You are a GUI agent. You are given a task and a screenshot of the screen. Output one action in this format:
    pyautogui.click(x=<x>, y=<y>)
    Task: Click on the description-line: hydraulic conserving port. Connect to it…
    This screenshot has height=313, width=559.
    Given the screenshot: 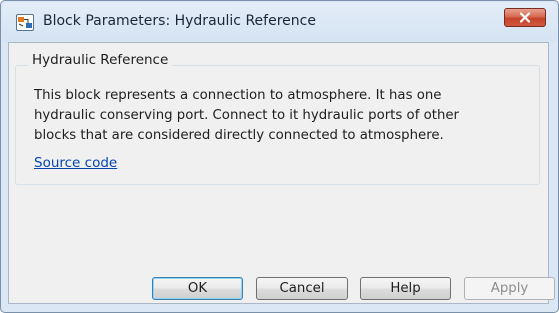 What is the action you would take?
    pyautogui.click(x=247, y=115)
    